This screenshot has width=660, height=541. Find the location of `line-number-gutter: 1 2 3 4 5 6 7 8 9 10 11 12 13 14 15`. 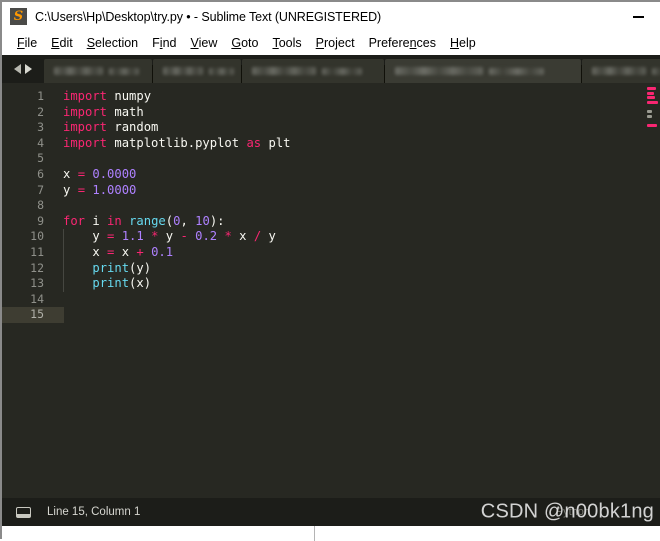

line-number-gutter: 1 2 3 4 5 6 7 8 9 10 11 12 13 14 15 is located at coordinates (26, 290).